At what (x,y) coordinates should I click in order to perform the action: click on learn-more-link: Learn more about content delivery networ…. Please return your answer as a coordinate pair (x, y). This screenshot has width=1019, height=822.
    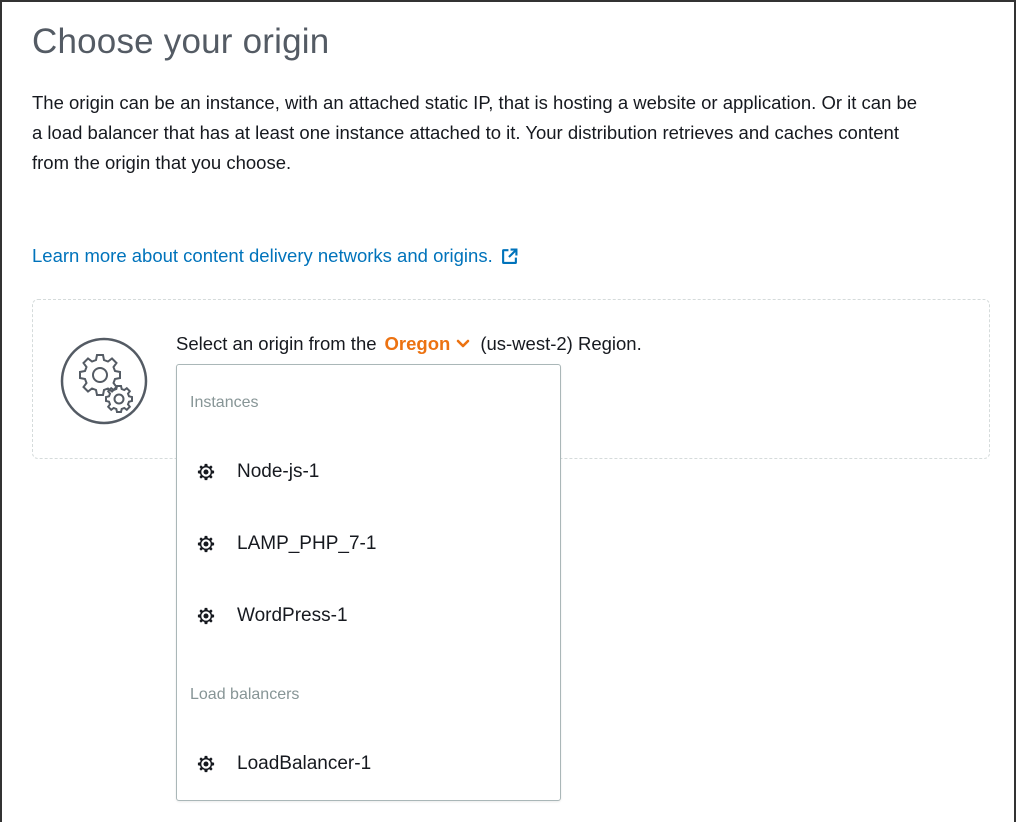
    Looking at the image, I should click on (275, 256).